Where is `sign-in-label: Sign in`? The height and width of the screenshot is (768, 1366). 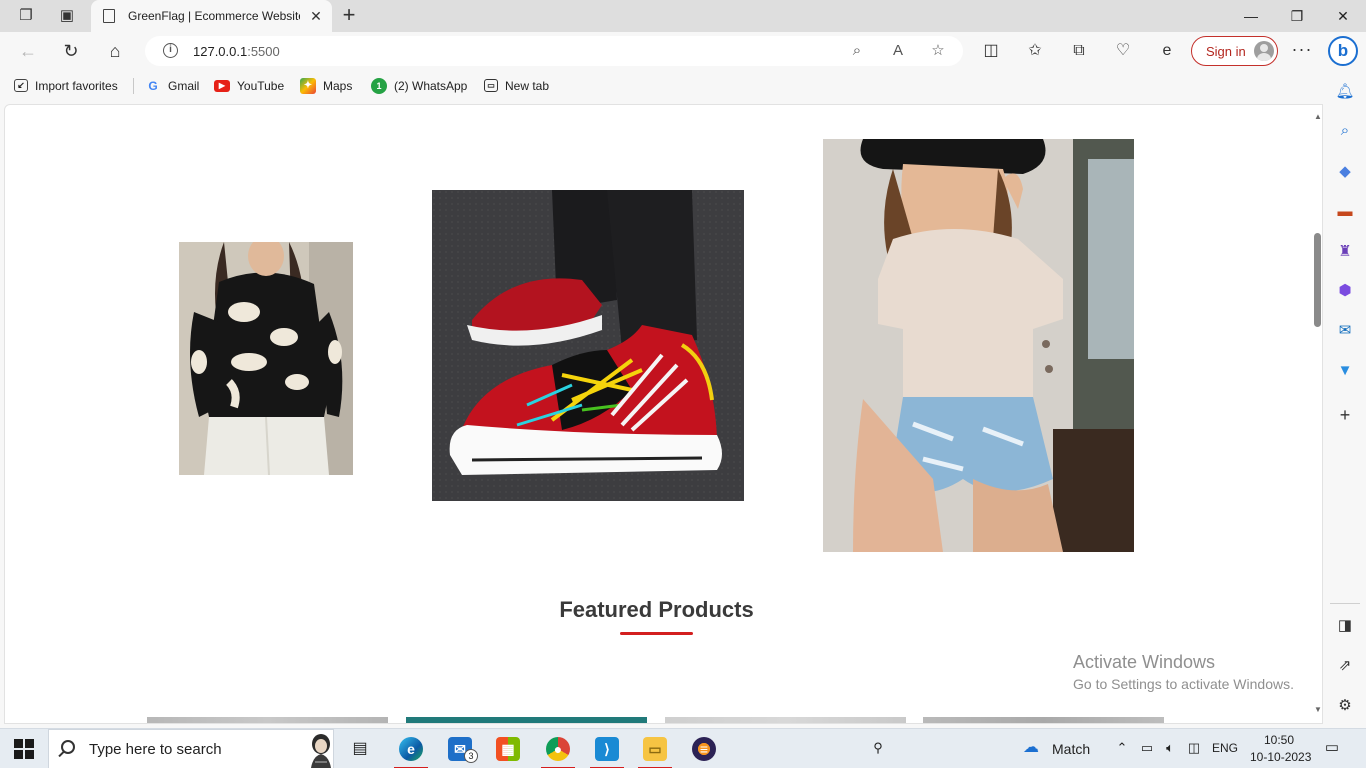 sign-in-label: Sign in is located at coordinates (1226, 51).